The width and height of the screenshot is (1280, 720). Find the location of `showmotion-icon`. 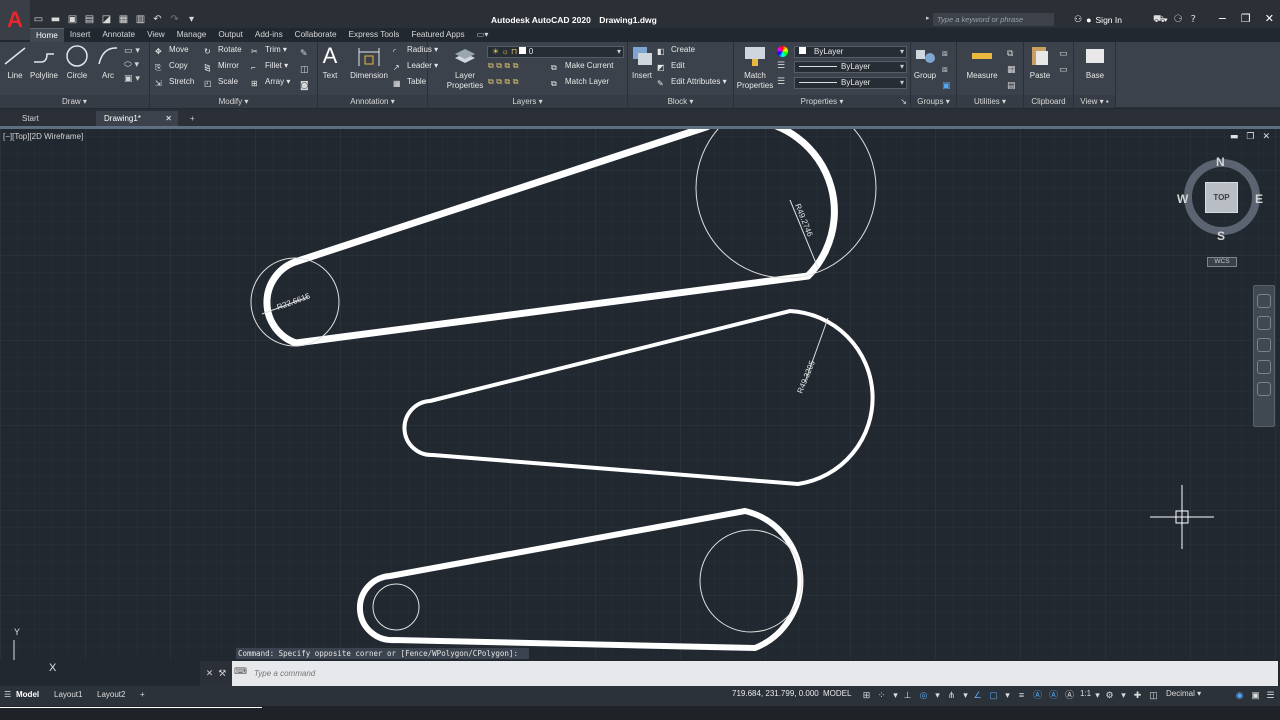

showmotion-icon is located at coordinates (1264, 389).